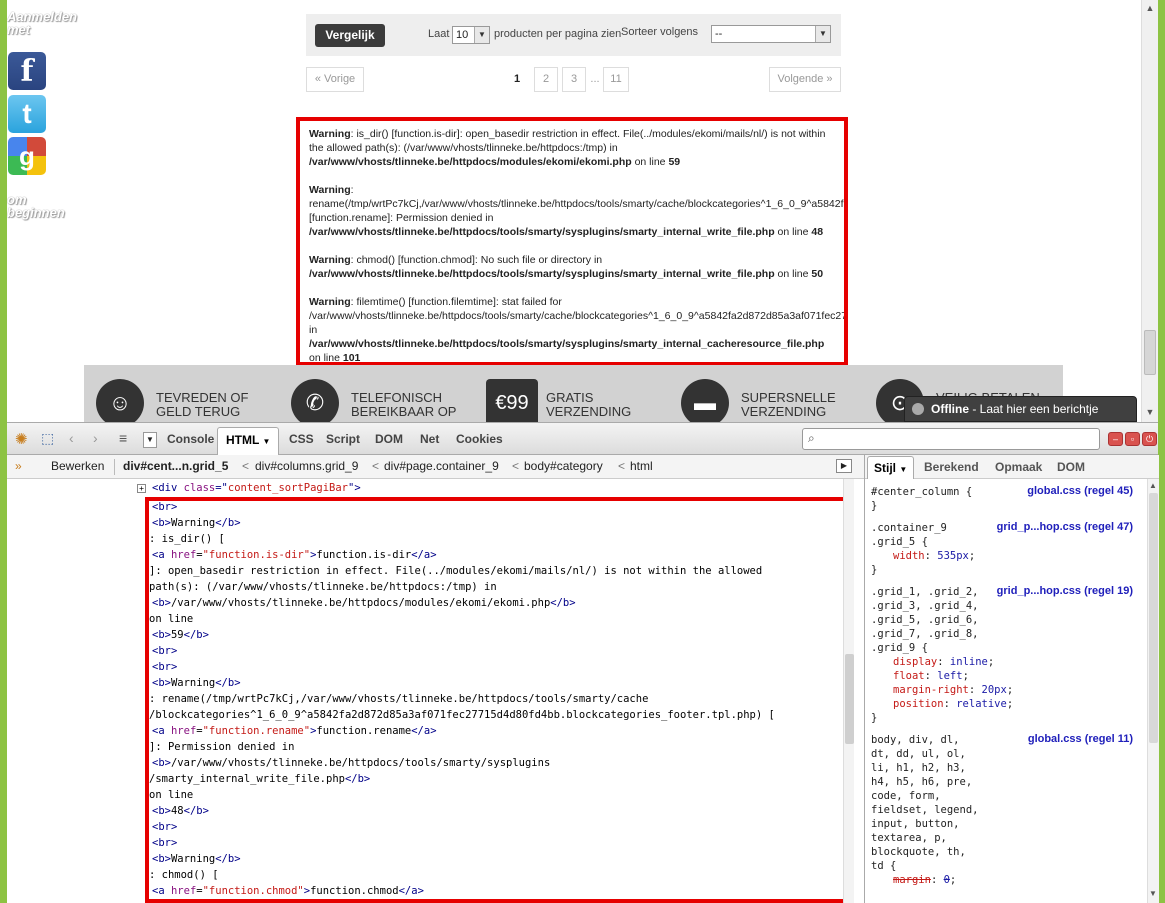 The image size is (1165, 903). What do you see at coordinates (343, 439) in the screenshot?
I see `tab-script: Script` at bounding box center [343, 439].